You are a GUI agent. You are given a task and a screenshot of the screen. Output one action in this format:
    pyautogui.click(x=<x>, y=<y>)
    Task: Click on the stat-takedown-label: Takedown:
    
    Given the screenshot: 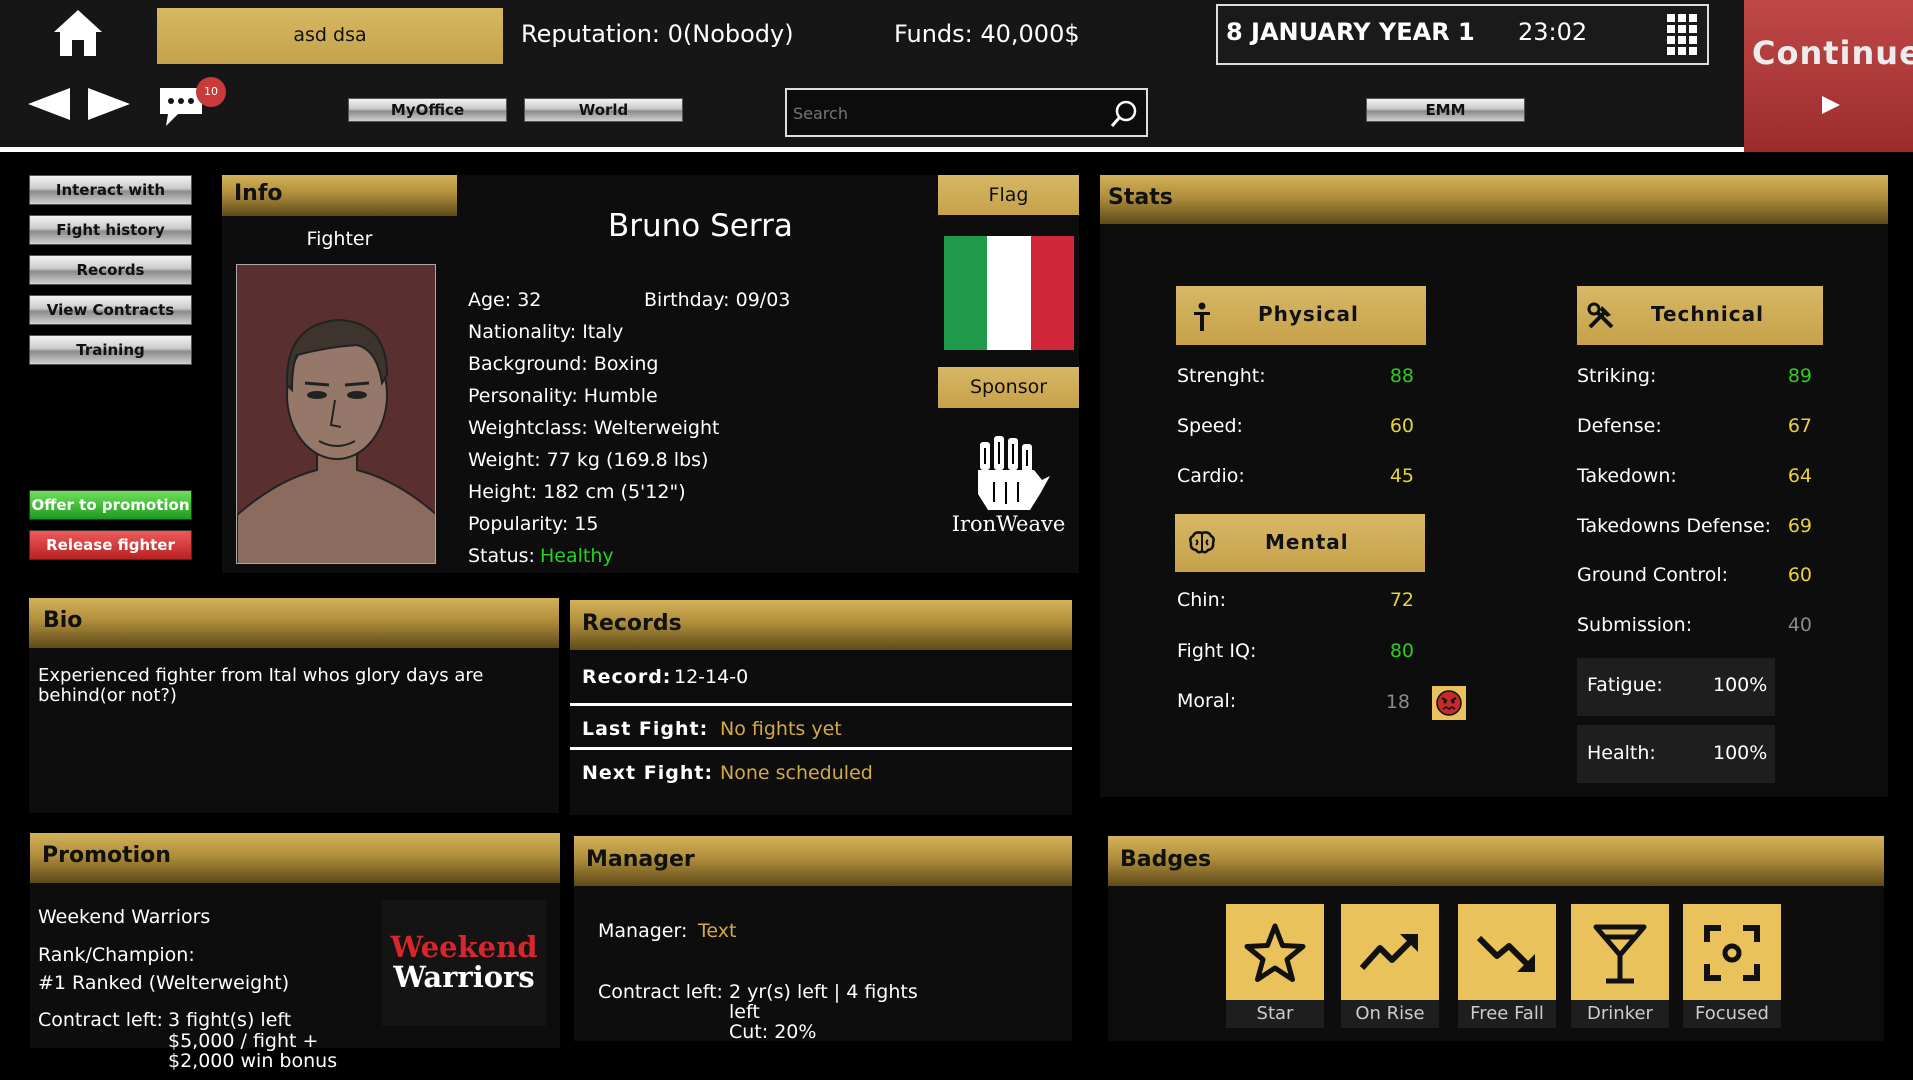 What is the action you would take?
    pyautogui.click(x=1627, y=476)
    